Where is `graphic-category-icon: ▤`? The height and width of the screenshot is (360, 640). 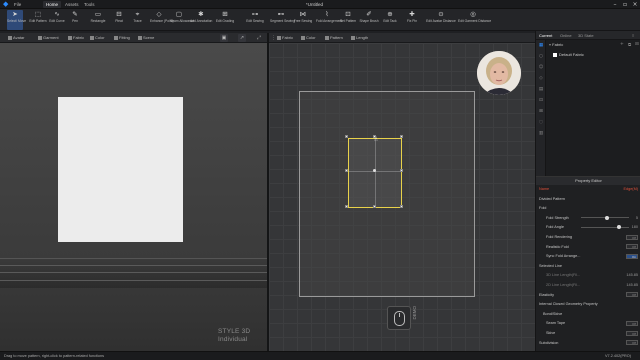
graphic-category-icon: ▤ is located at coordinates (541, 89).